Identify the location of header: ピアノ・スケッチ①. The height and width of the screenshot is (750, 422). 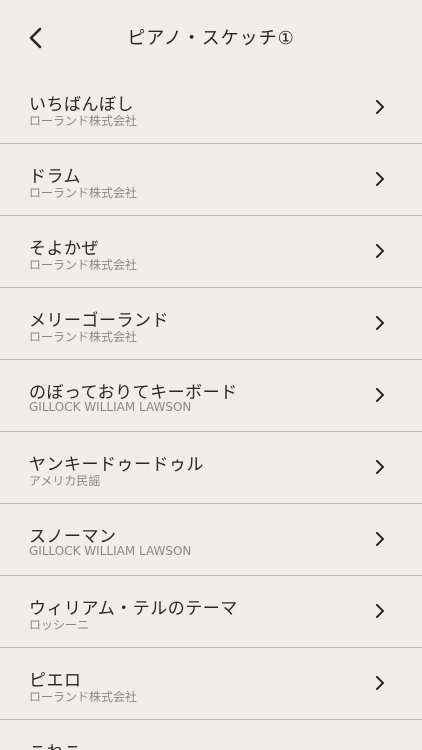
(211, 36).